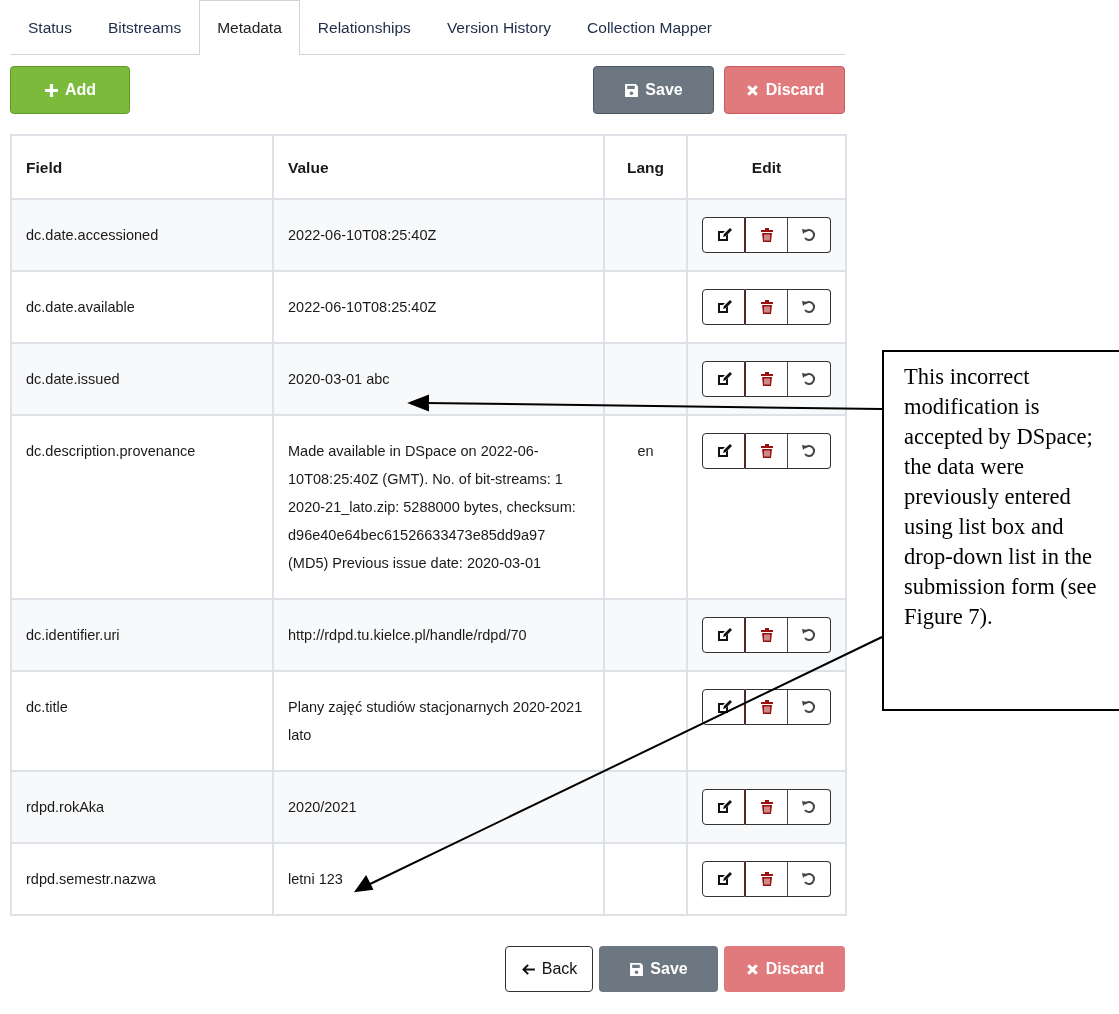  I want to click on table-cell: dc.identifier.uri, so click(142, 635).